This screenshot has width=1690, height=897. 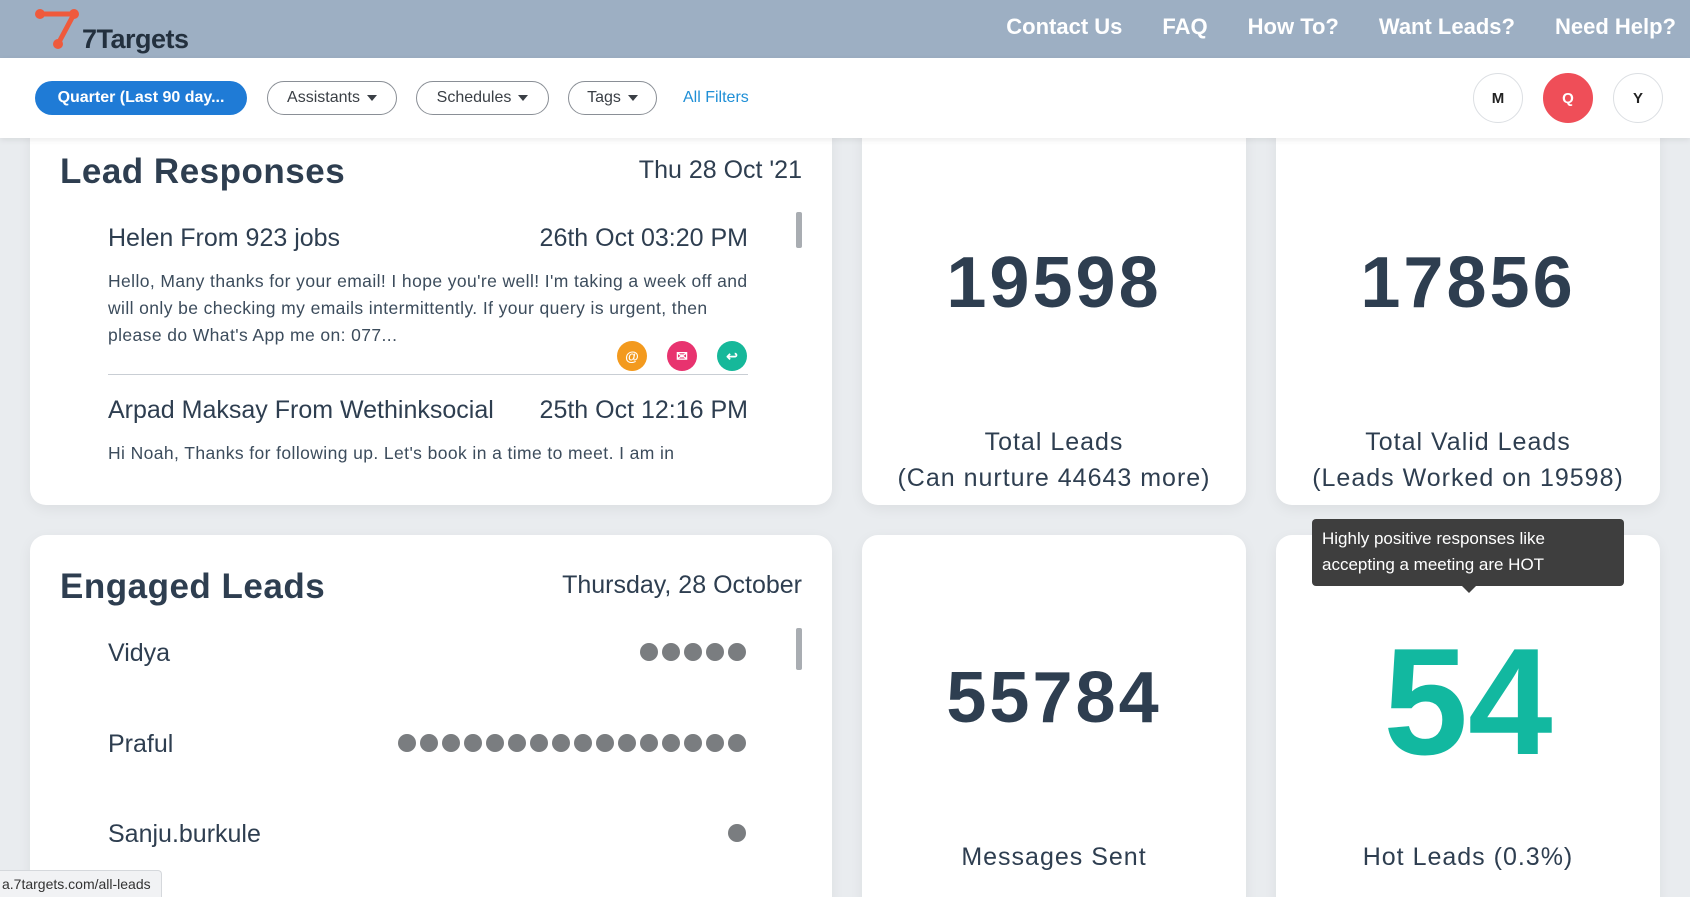 I want to click on hot-leads-label: Hot Leads (0.3%), so click(x=1468, y=857).